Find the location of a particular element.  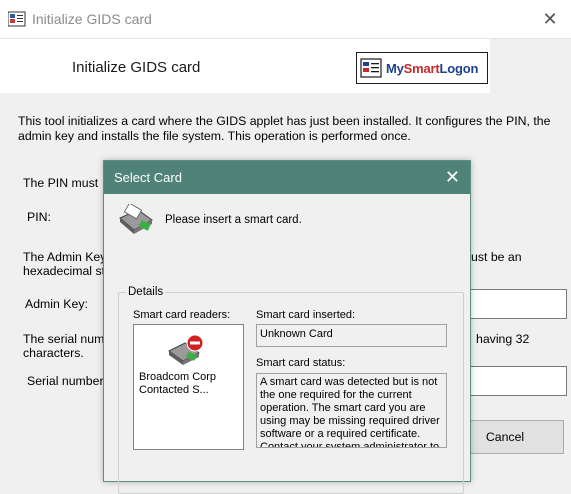

smart-card-reader-icon is located at coordinates (136, 219).